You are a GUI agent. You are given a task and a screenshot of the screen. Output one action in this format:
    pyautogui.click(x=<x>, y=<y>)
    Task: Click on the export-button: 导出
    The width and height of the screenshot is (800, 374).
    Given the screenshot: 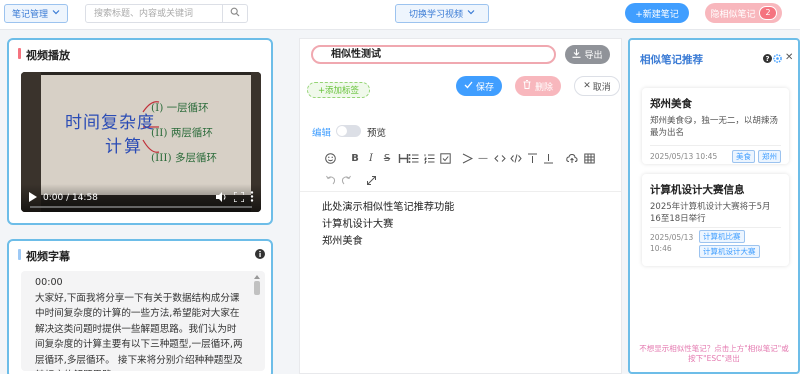 What is the action you would take?
    pyautogui.click(x=587, y=54)
    